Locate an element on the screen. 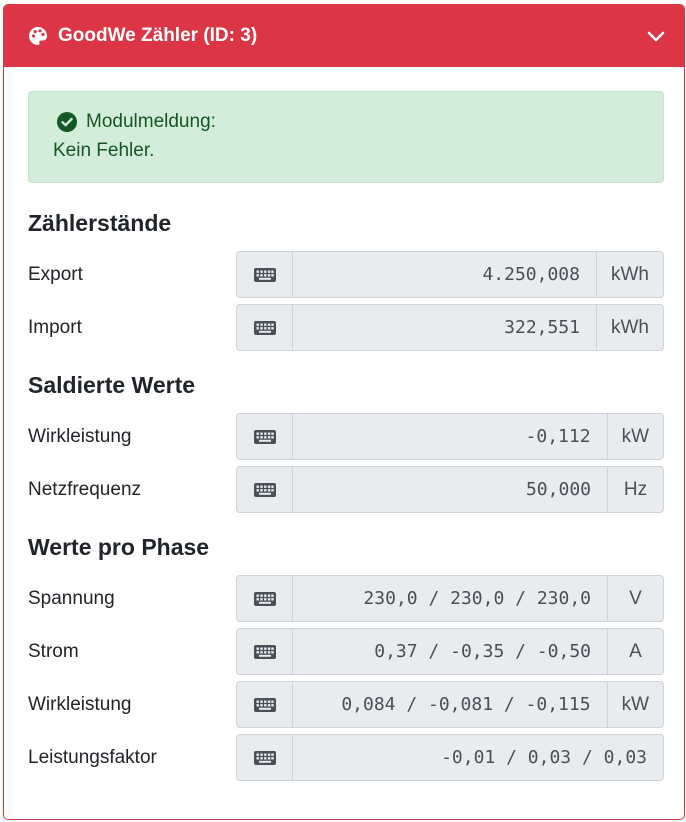 The image size is (686, 822). row-label: Spannung is located at coordinates (71, 598).